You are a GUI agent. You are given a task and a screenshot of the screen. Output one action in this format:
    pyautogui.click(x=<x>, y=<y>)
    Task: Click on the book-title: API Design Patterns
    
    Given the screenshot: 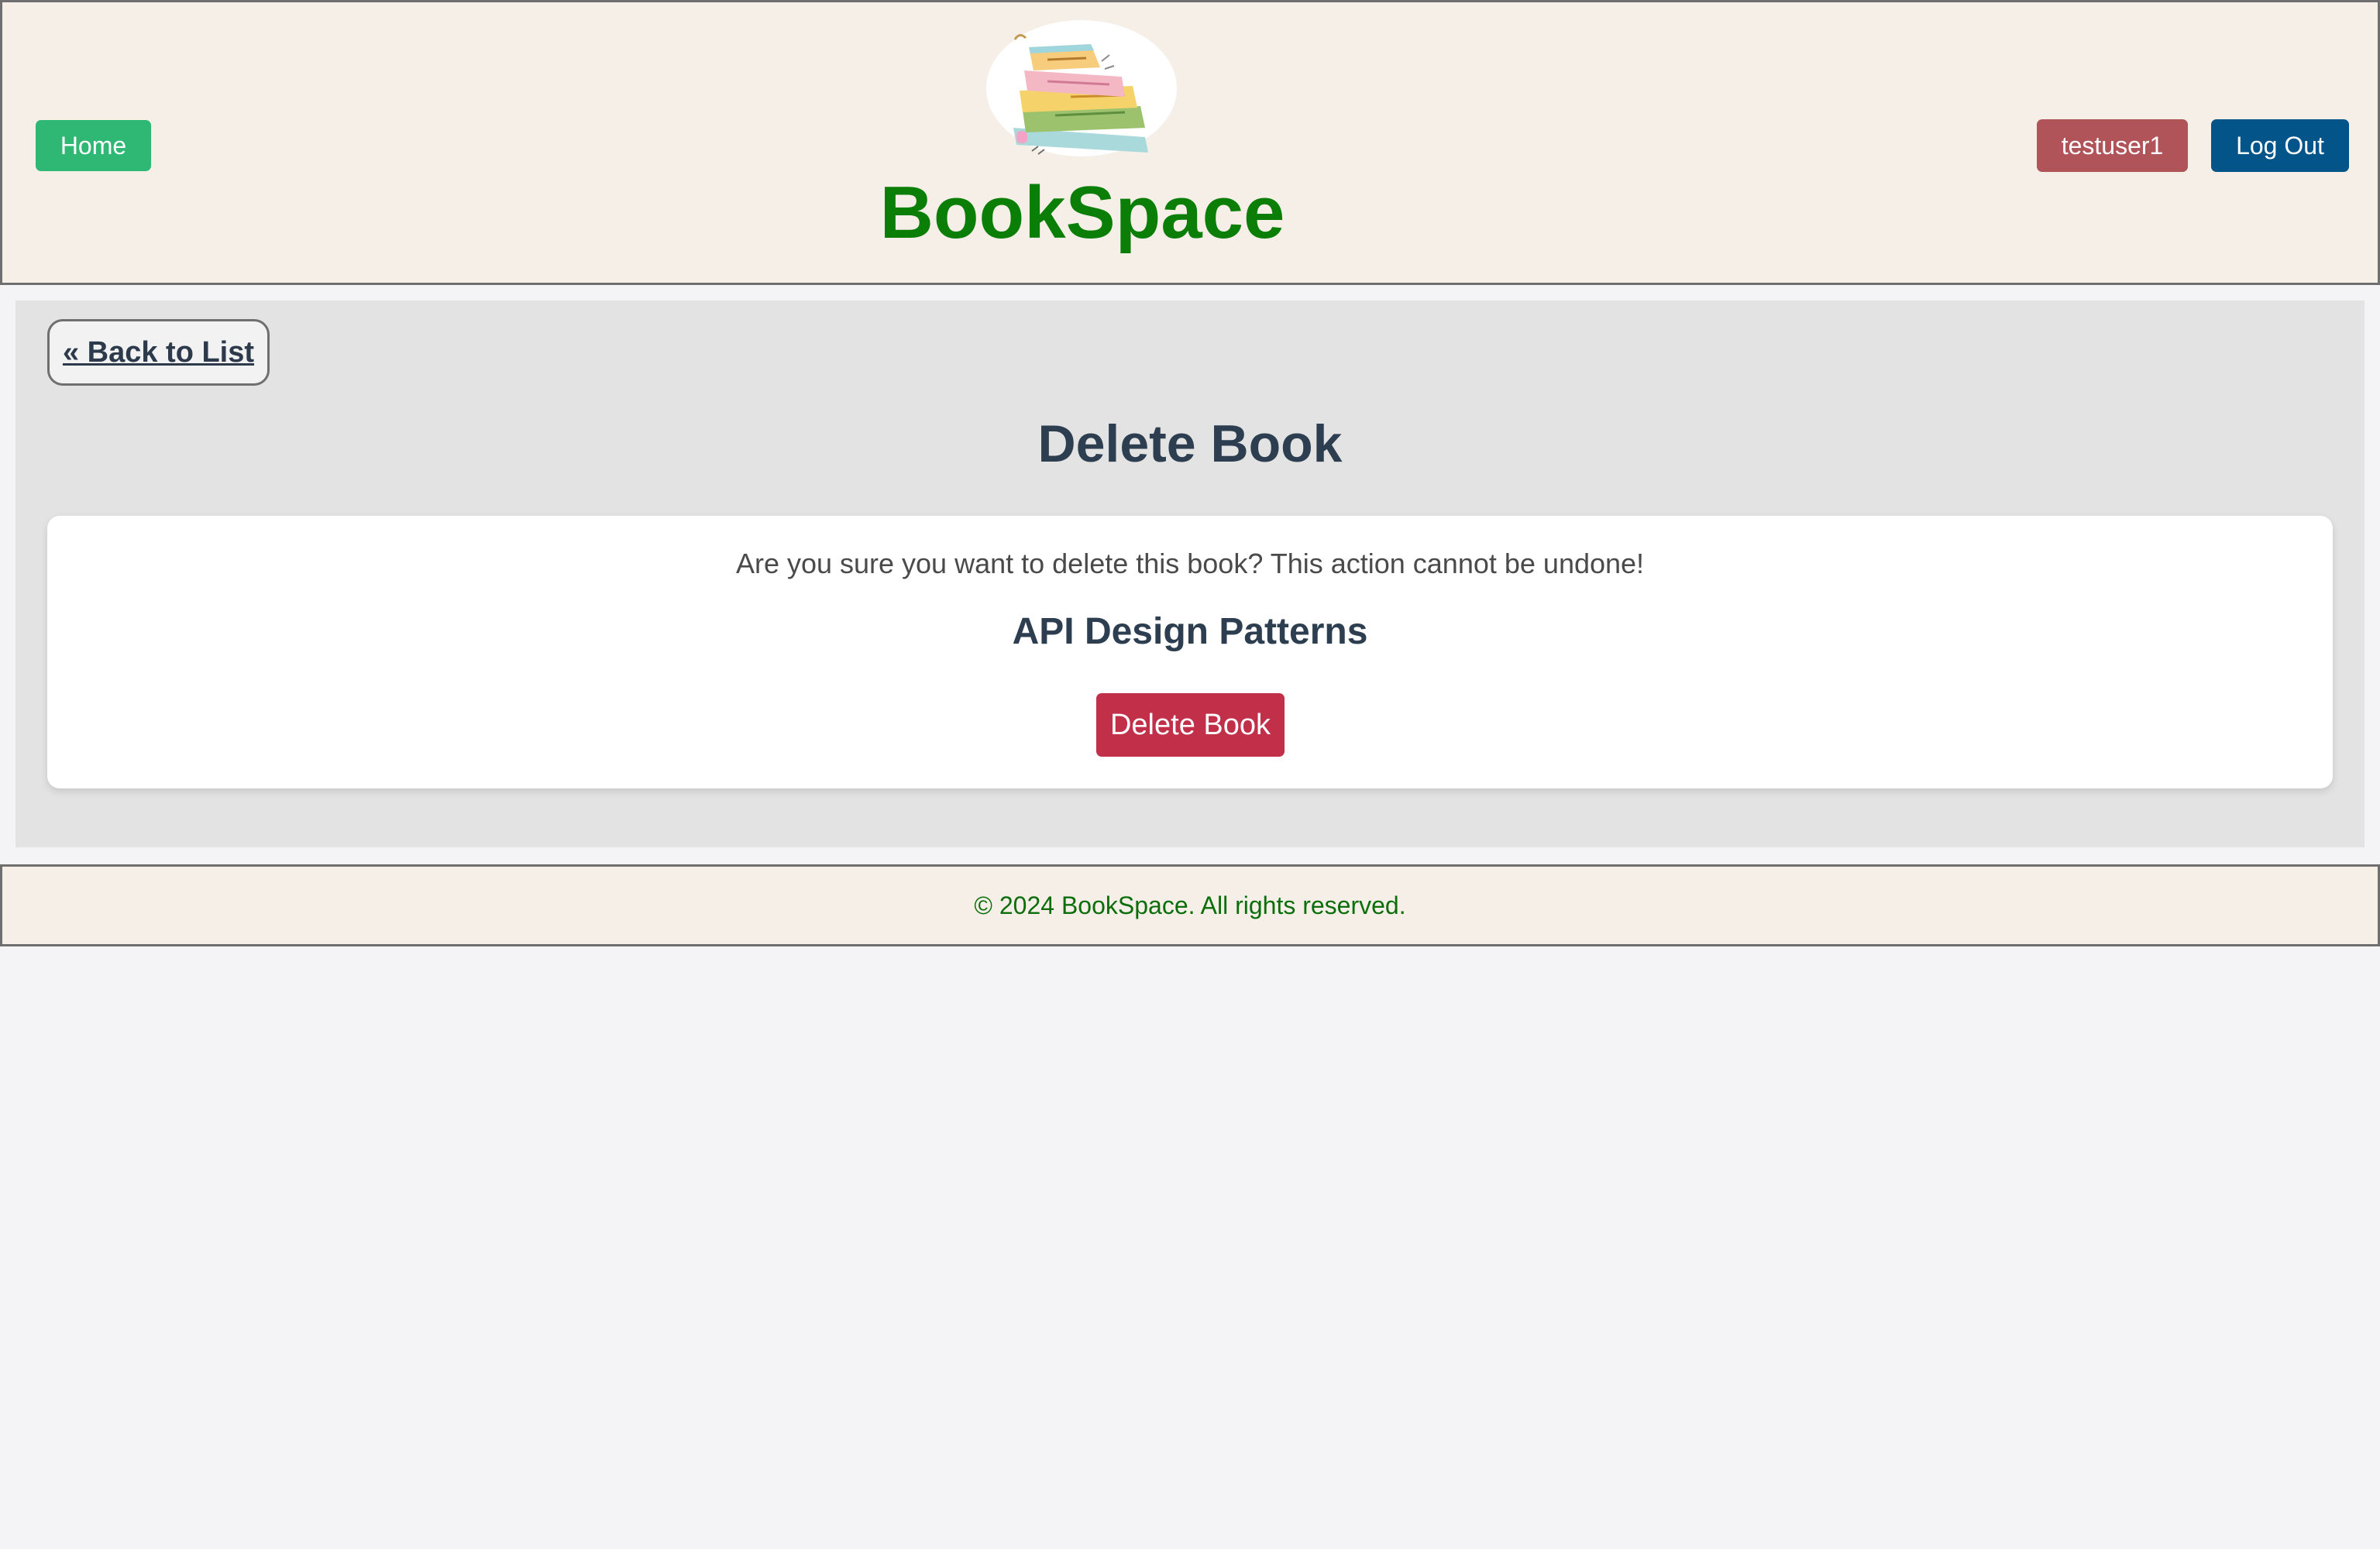 What is the action you would take?
    pyautogui.click(x=1190, y=631)
    